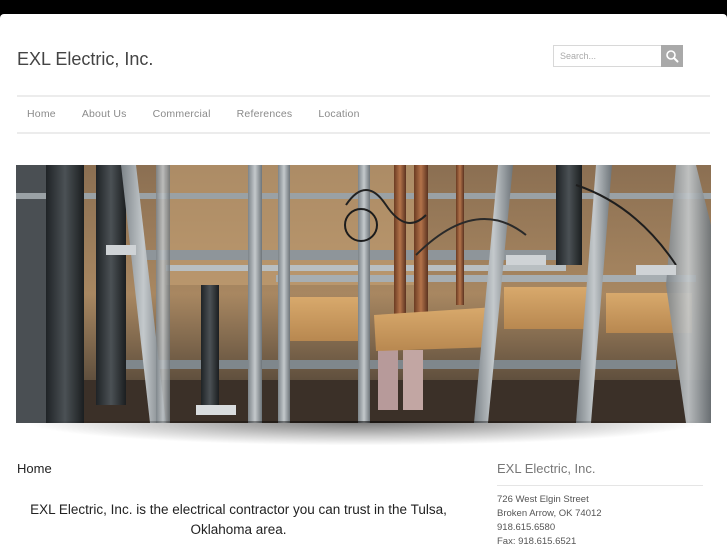 The height and width of the screenshot is (545, 727). I want to click on sidebar-heading: EXL Electric, Inc., so click(546, 468).